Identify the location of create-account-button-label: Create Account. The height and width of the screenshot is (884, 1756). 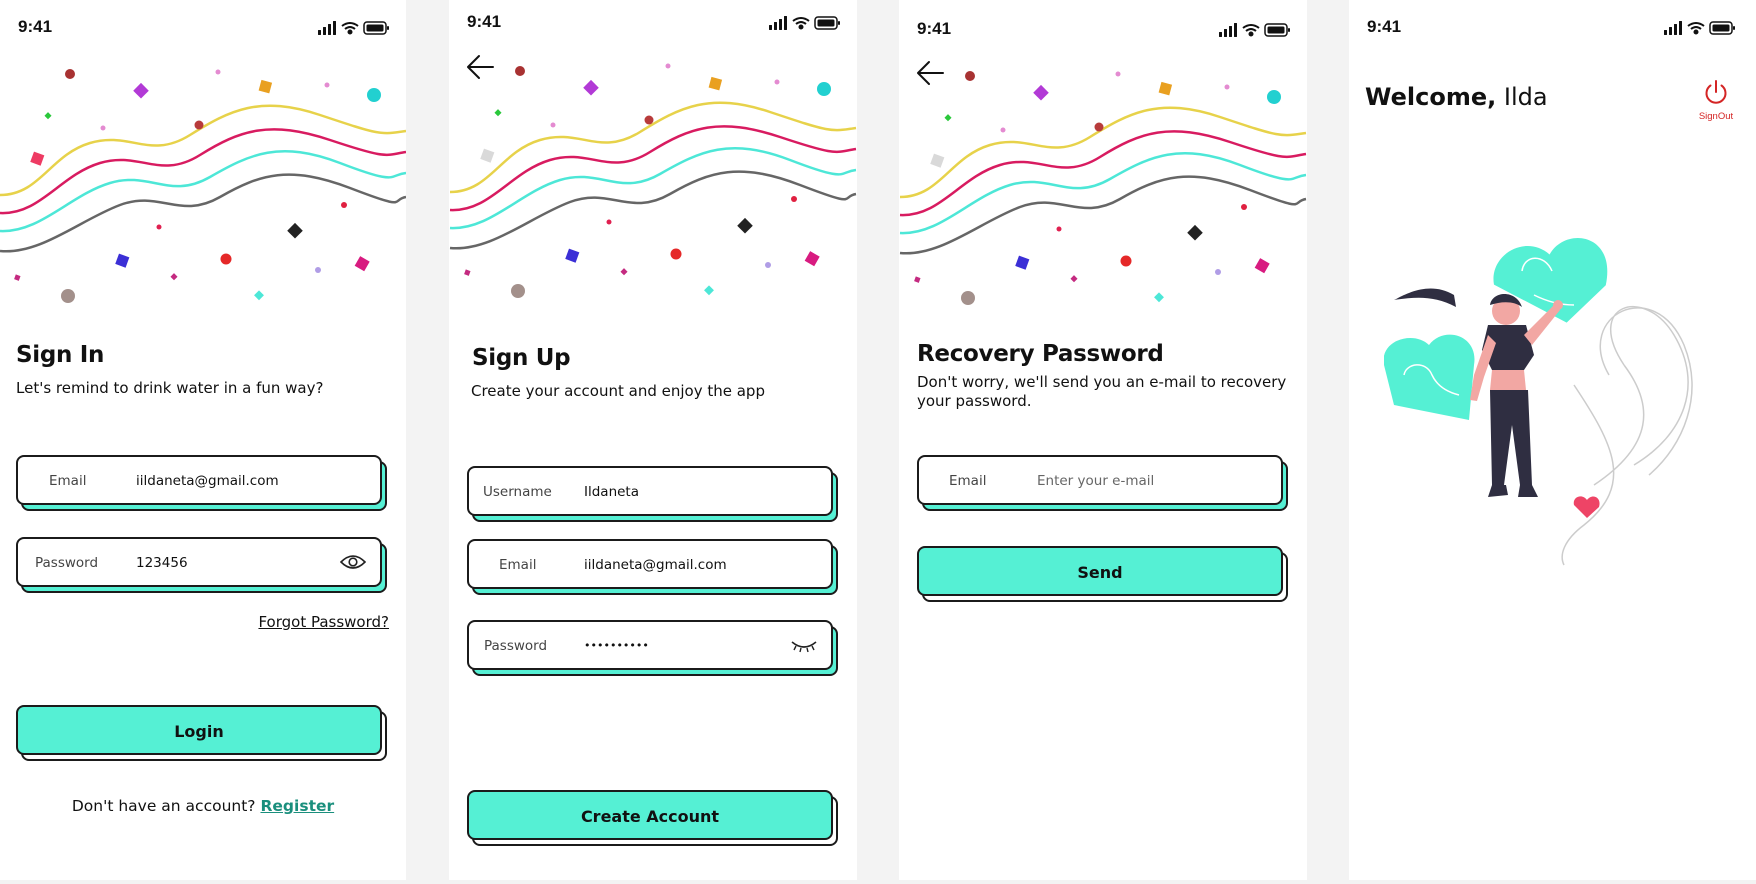
(650, 816).